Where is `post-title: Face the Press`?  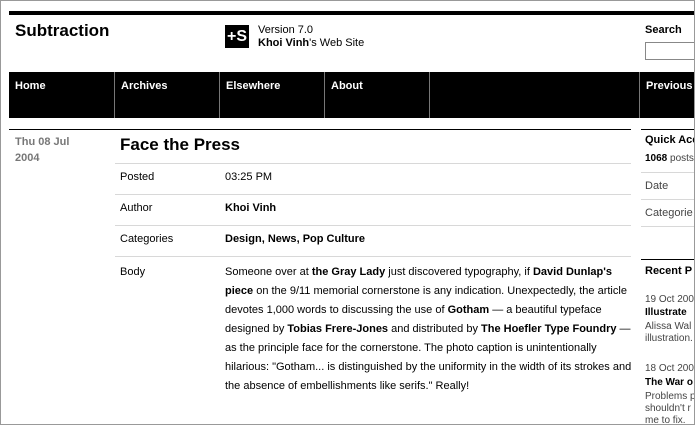 post-title: Face the Press is located at coordinates (180, 145).